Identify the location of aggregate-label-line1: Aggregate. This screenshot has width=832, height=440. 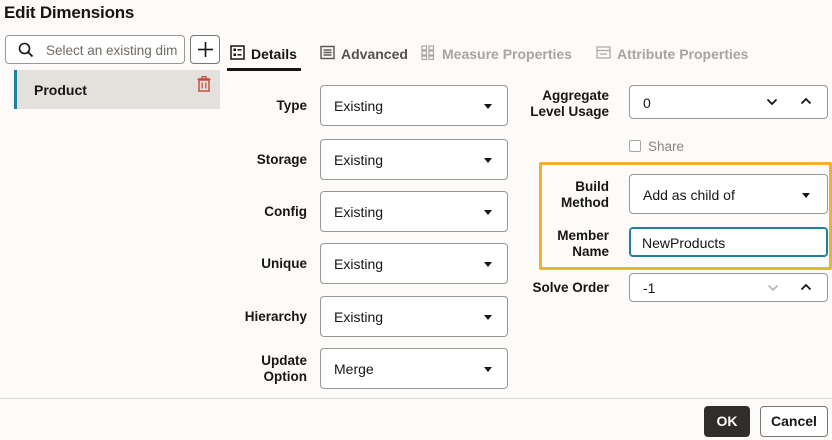
(575, 95).